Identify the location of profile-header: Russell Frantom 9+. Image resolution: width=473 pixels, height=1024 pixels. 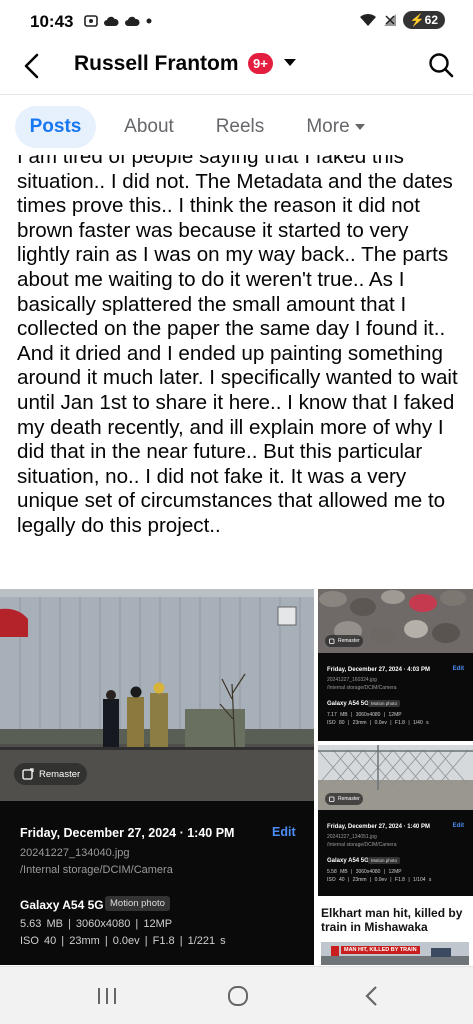
(236, 66).